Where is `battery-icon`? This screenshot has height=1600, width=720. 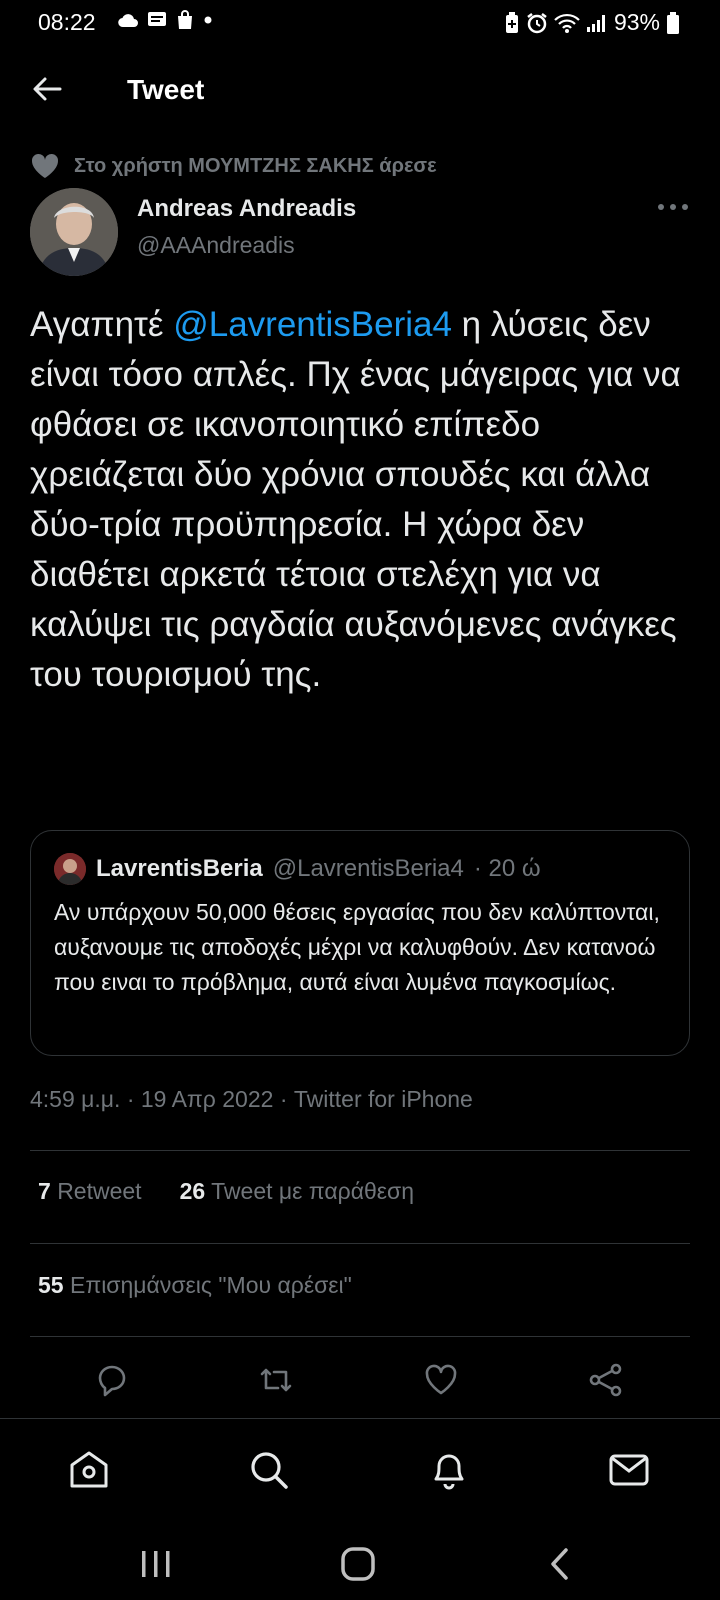 battery-icon is located at coordinates (673, 22).